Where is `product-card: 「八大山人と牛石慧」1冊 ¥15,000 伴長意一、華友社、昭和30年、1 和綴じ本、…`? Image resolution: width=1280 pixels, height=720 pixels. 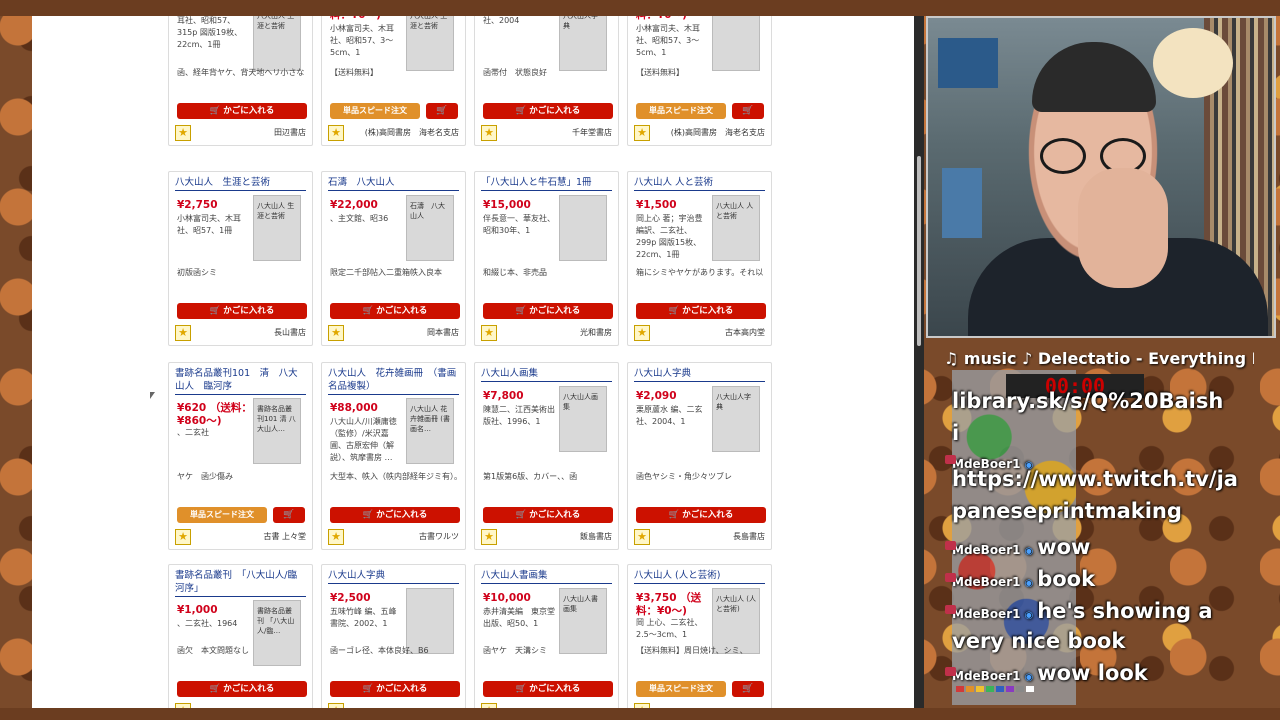 product-card: 「八大山人と牛石慧」1冊 ¥15,000 伴長意一、華友社、昭和30年、1 和綴じ本、… is located at coordinates (546, 258).